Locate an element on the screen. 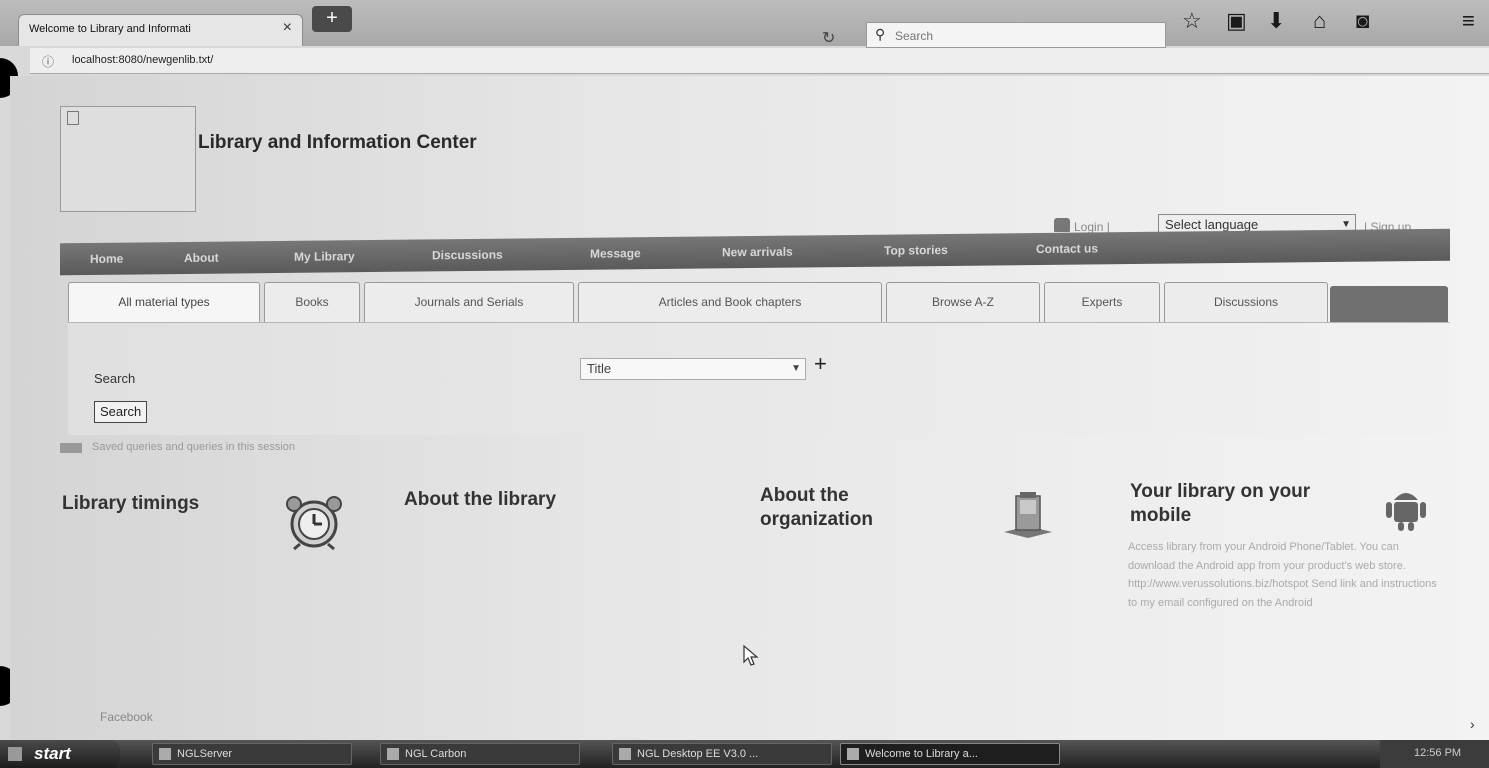 This screenshot has height=768, width=1489. search-icon: ⚲ is located at coordinates (880, 34).